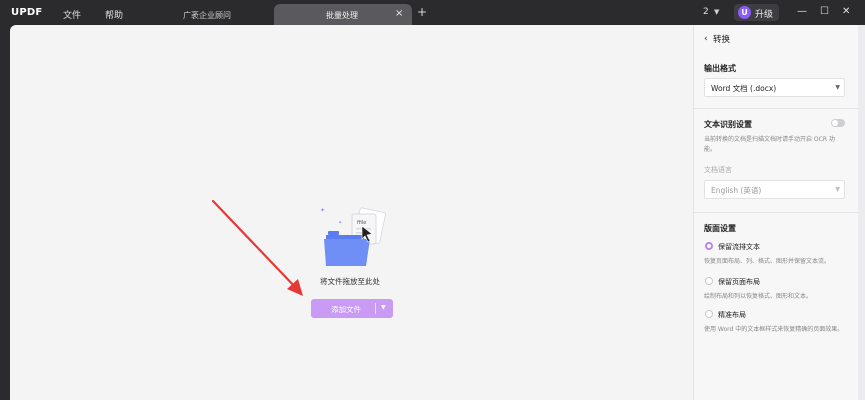 This screenshot has height=400, width=865. I want to click on menu-help: 帮助, so click(114, 14).